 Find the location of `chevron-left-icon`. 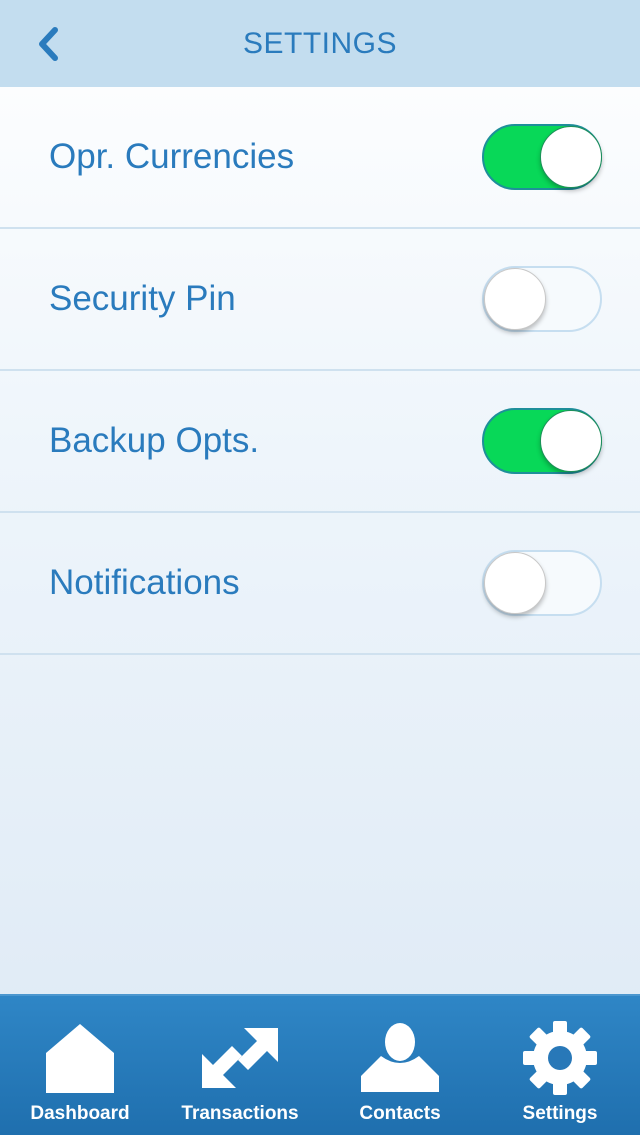

chevron-left-icon is located at coordinates (48, 44).